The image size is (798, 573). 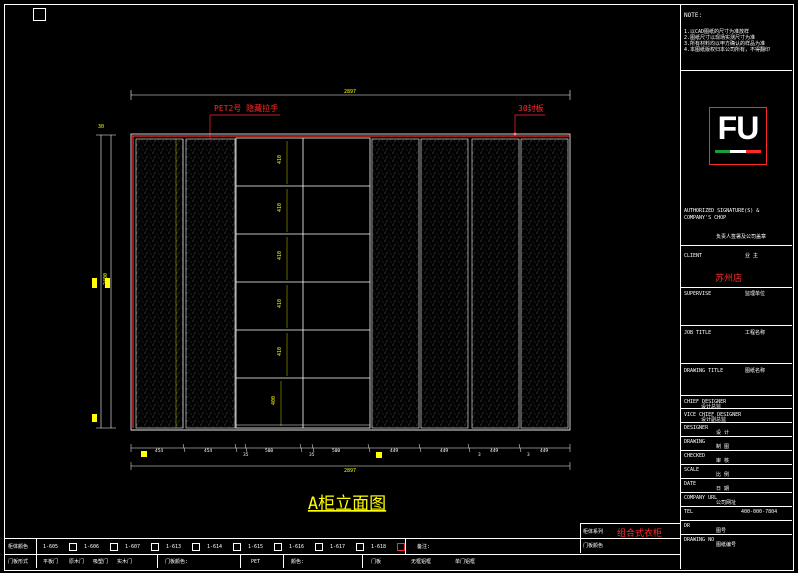 I want to click on client-value: 业 主, so click(x=752, y=256).